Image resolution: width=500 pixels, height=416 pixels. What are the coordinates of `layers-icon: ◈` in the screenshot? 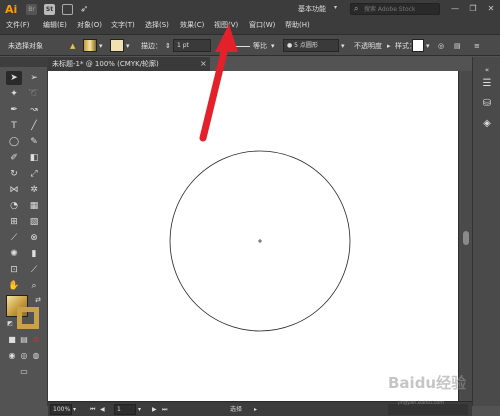 It's located at (487, 124).